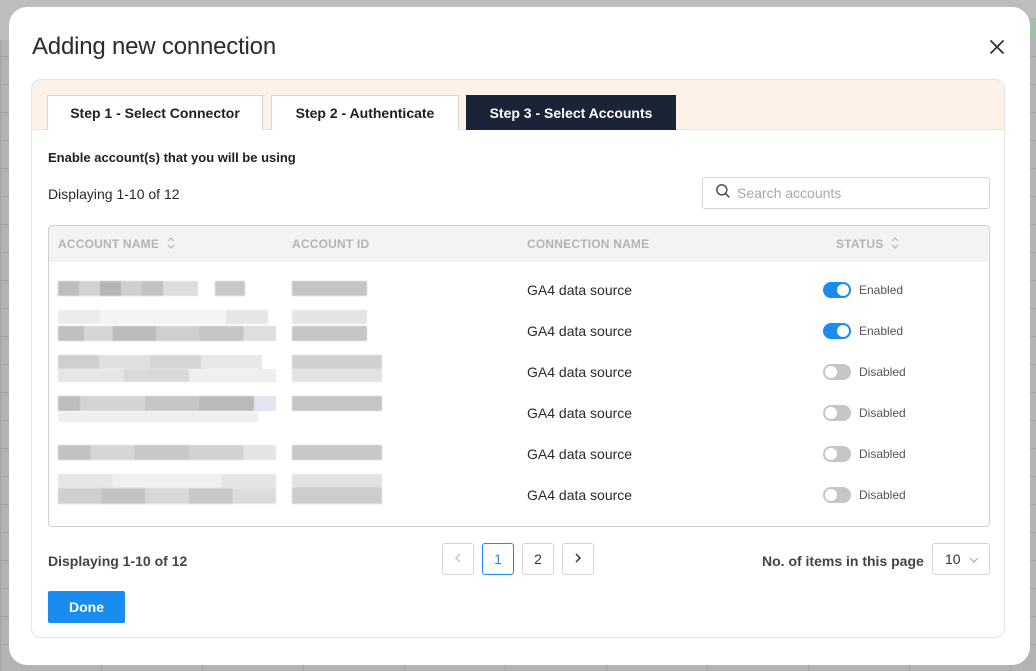 This screenshot has width=1036, height=671. Describe the element at coordinates (723, 193) in the screenshot. I see `search-icon` at that location.